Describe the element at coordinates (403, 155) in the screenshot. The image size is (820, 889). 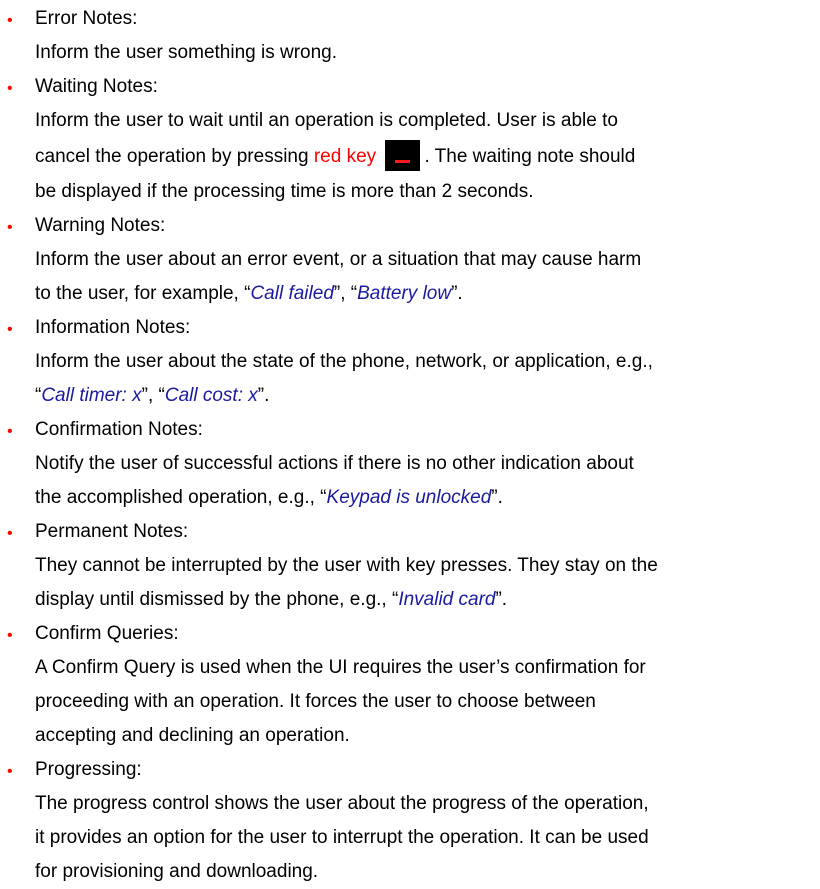
I see `red-key-icon` at that location.